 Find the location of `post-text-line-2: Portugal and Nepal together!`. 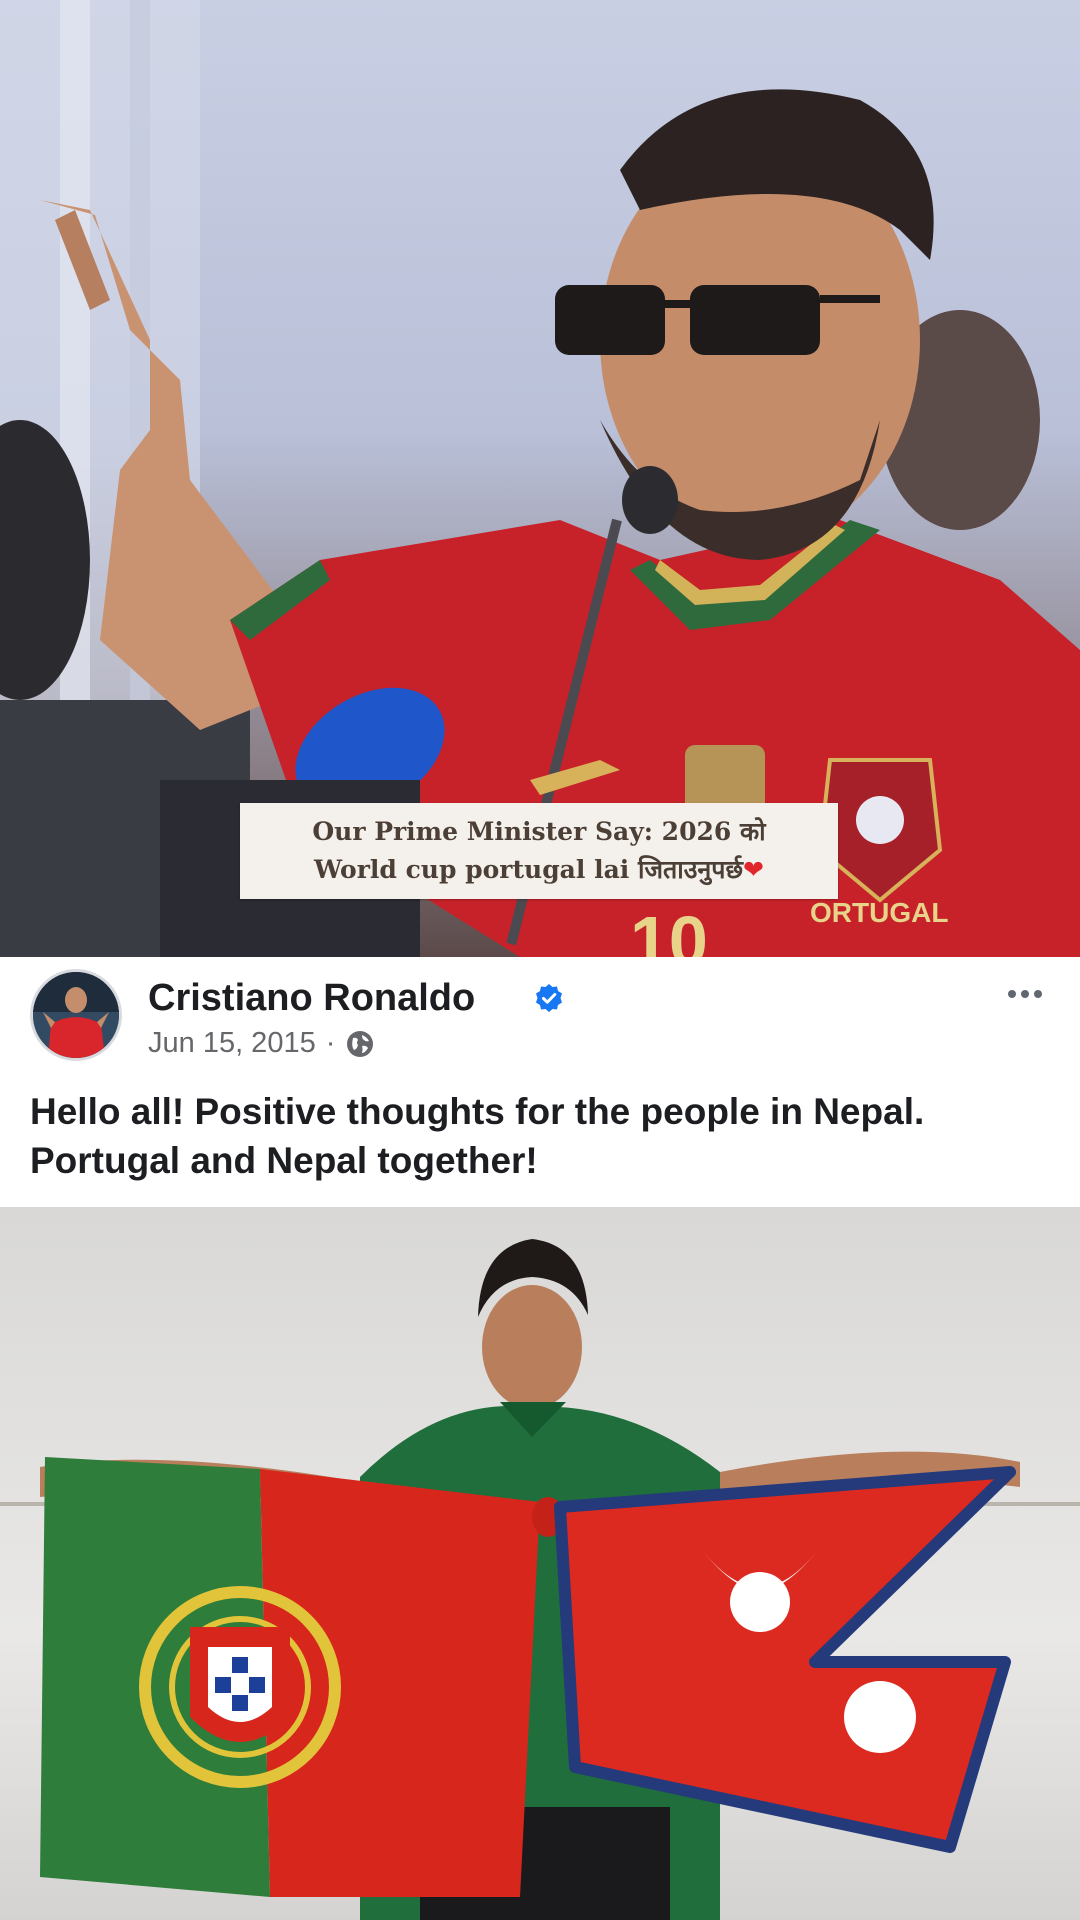

post-text-line-2: Portugal and Nepal together! is located at coordinates (284, 1160).